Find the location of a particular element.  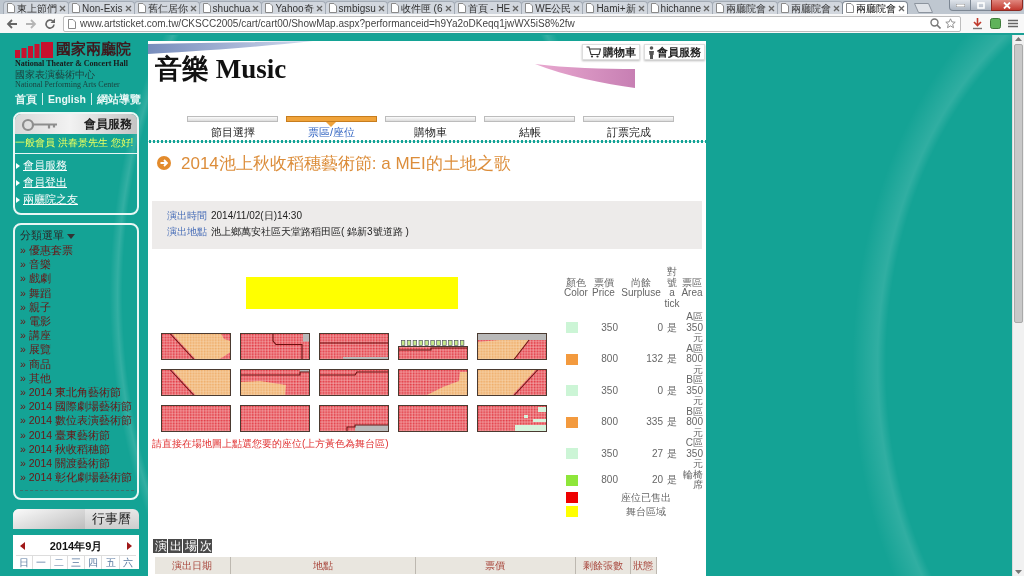

back-arrow-icon is located at coordinates (12, 23).